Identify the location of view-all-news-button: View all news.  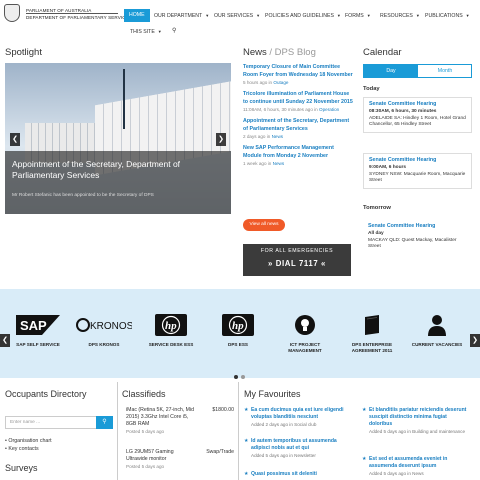
(264, 225).